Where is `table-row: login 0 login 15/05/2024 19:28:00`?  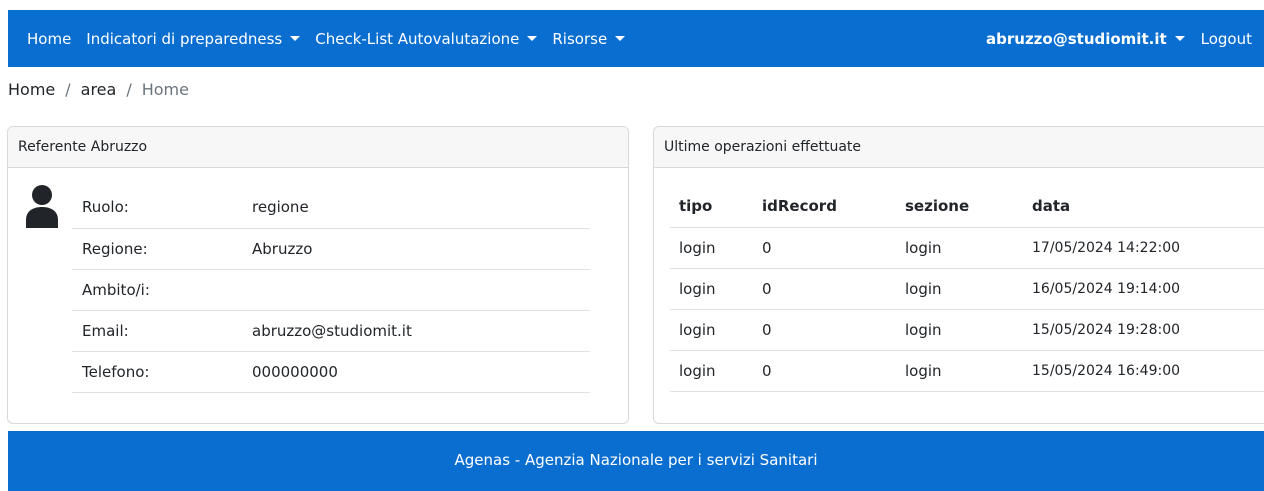 table-row: login 0 login 15/05/2024 19:28:00 is located at coordinates (967, 329).